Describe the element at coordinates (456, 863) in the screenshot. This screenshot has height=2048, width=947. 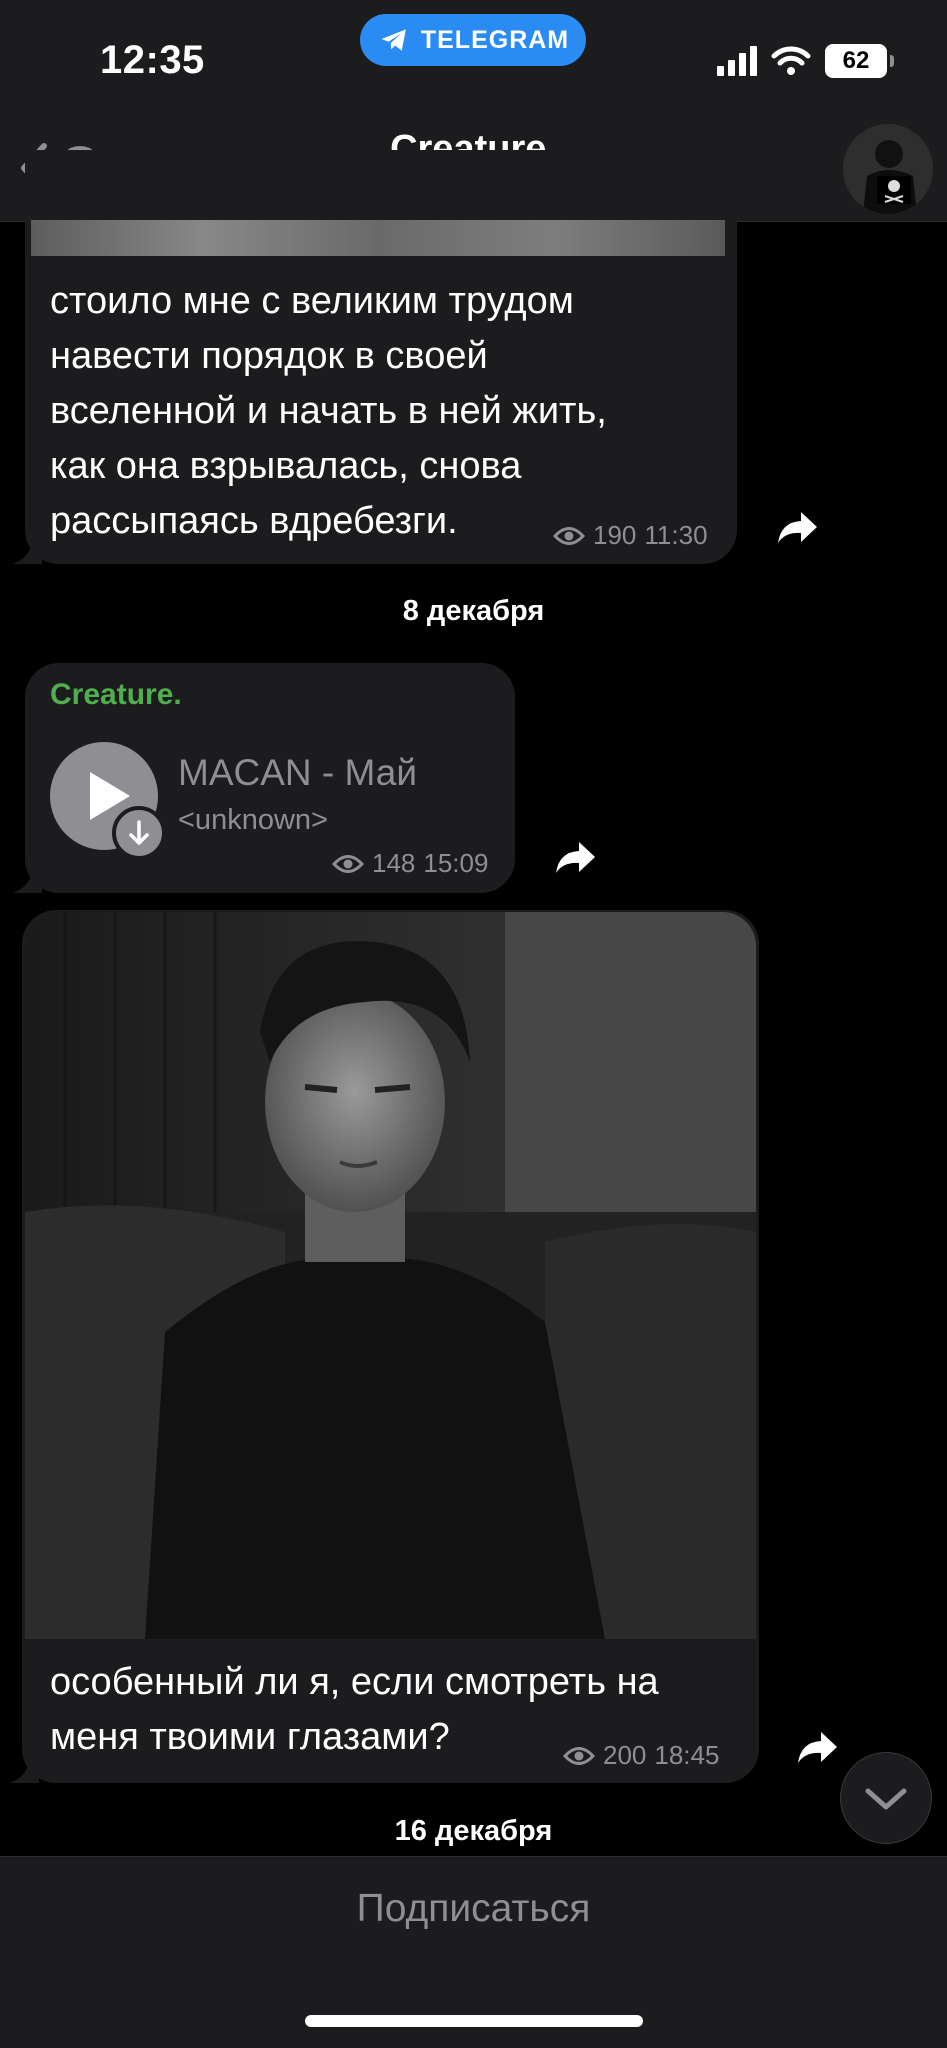
I see `message-time: 15:09` at that location.